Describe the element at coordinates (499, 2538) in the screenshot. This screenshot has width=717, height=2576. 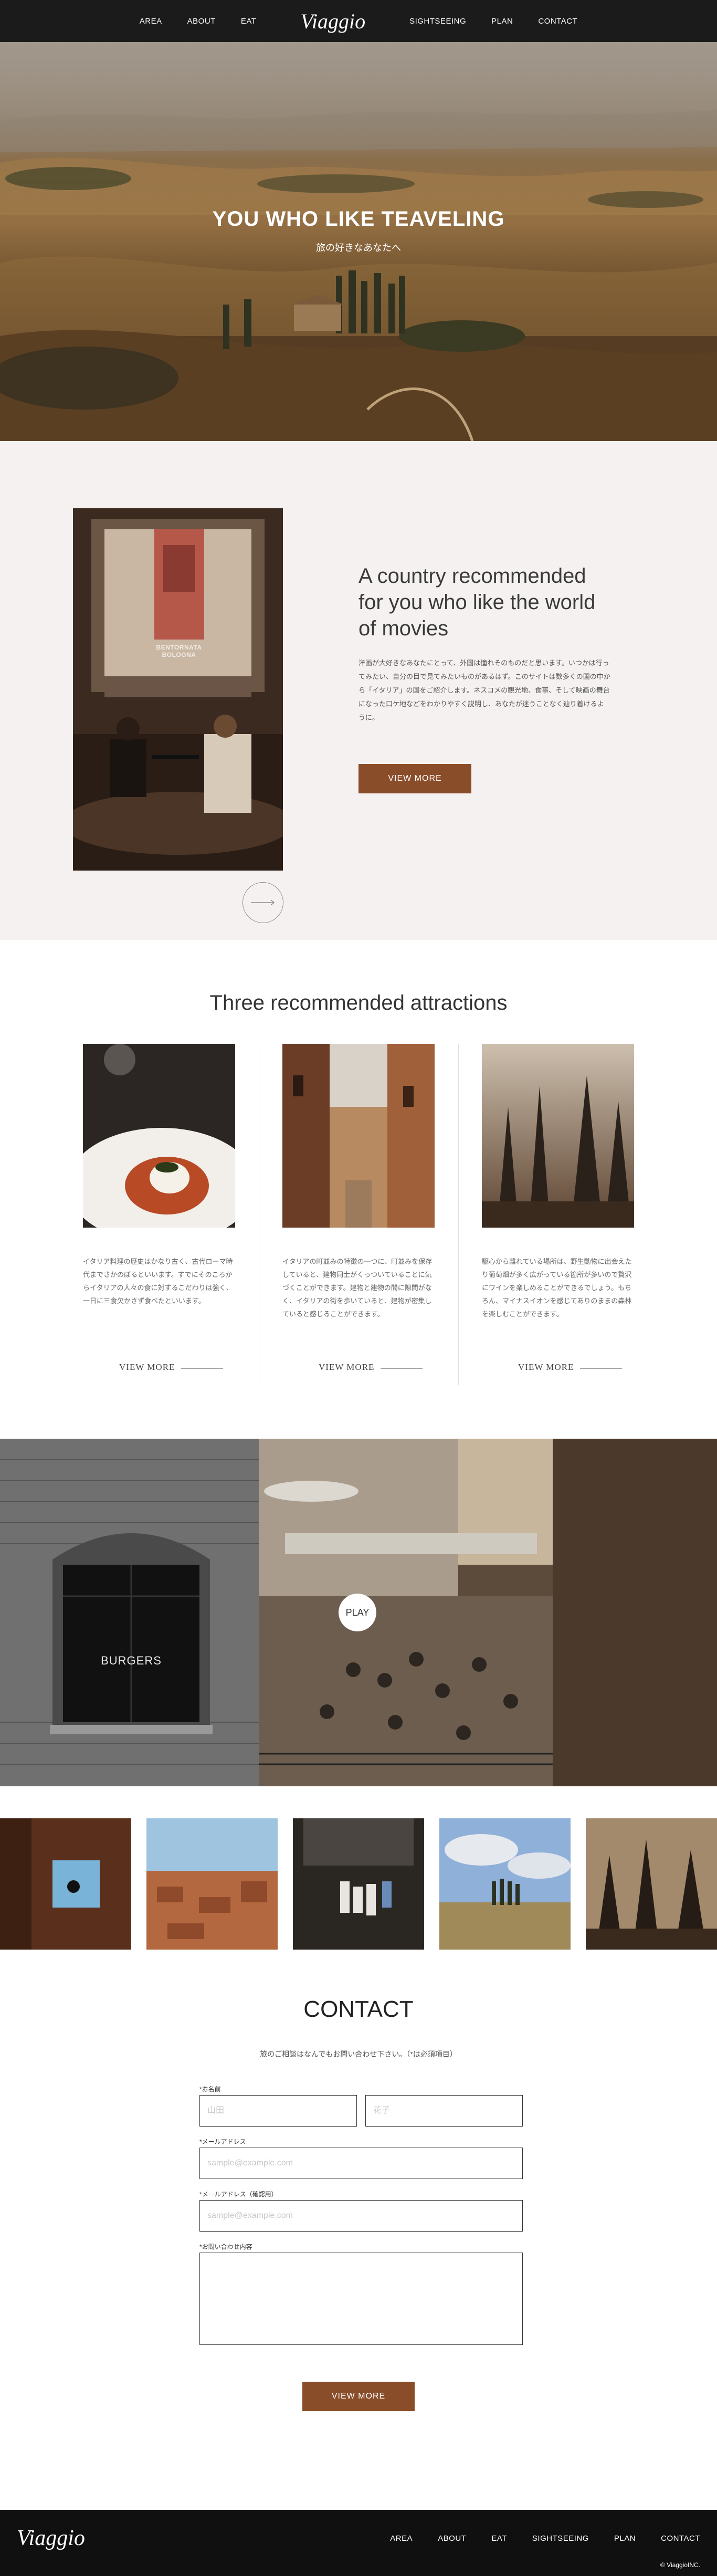
I see `footer-nav-eat-link: EAT` at that location.